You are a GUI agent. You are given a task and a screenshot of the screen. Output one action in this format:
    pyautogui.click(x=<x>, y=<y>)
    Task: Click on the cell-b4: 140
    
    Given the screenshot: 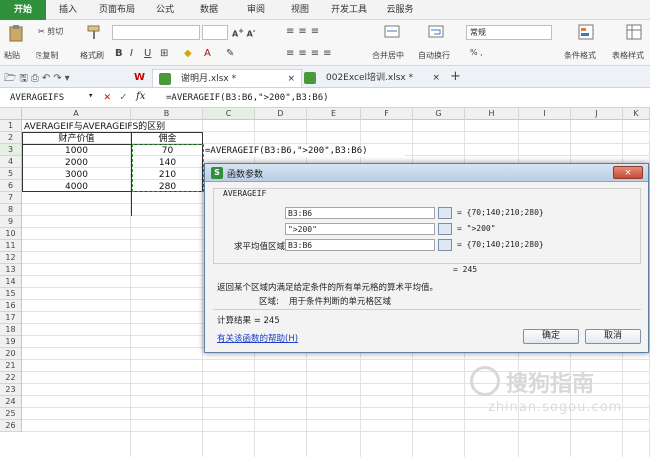 What is the action you would take?
    pyautogui.click(x=167, y=163)
    